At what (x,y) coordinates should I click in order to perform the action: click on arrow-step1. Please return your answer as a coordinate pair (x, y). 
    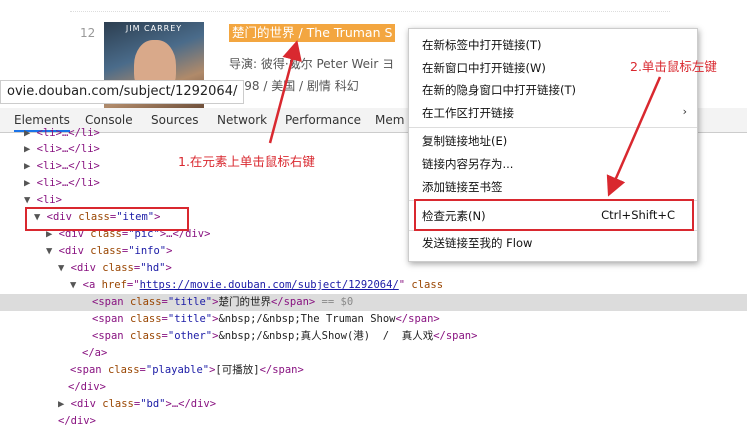
    Looking at the image, I should click on (285, 92).